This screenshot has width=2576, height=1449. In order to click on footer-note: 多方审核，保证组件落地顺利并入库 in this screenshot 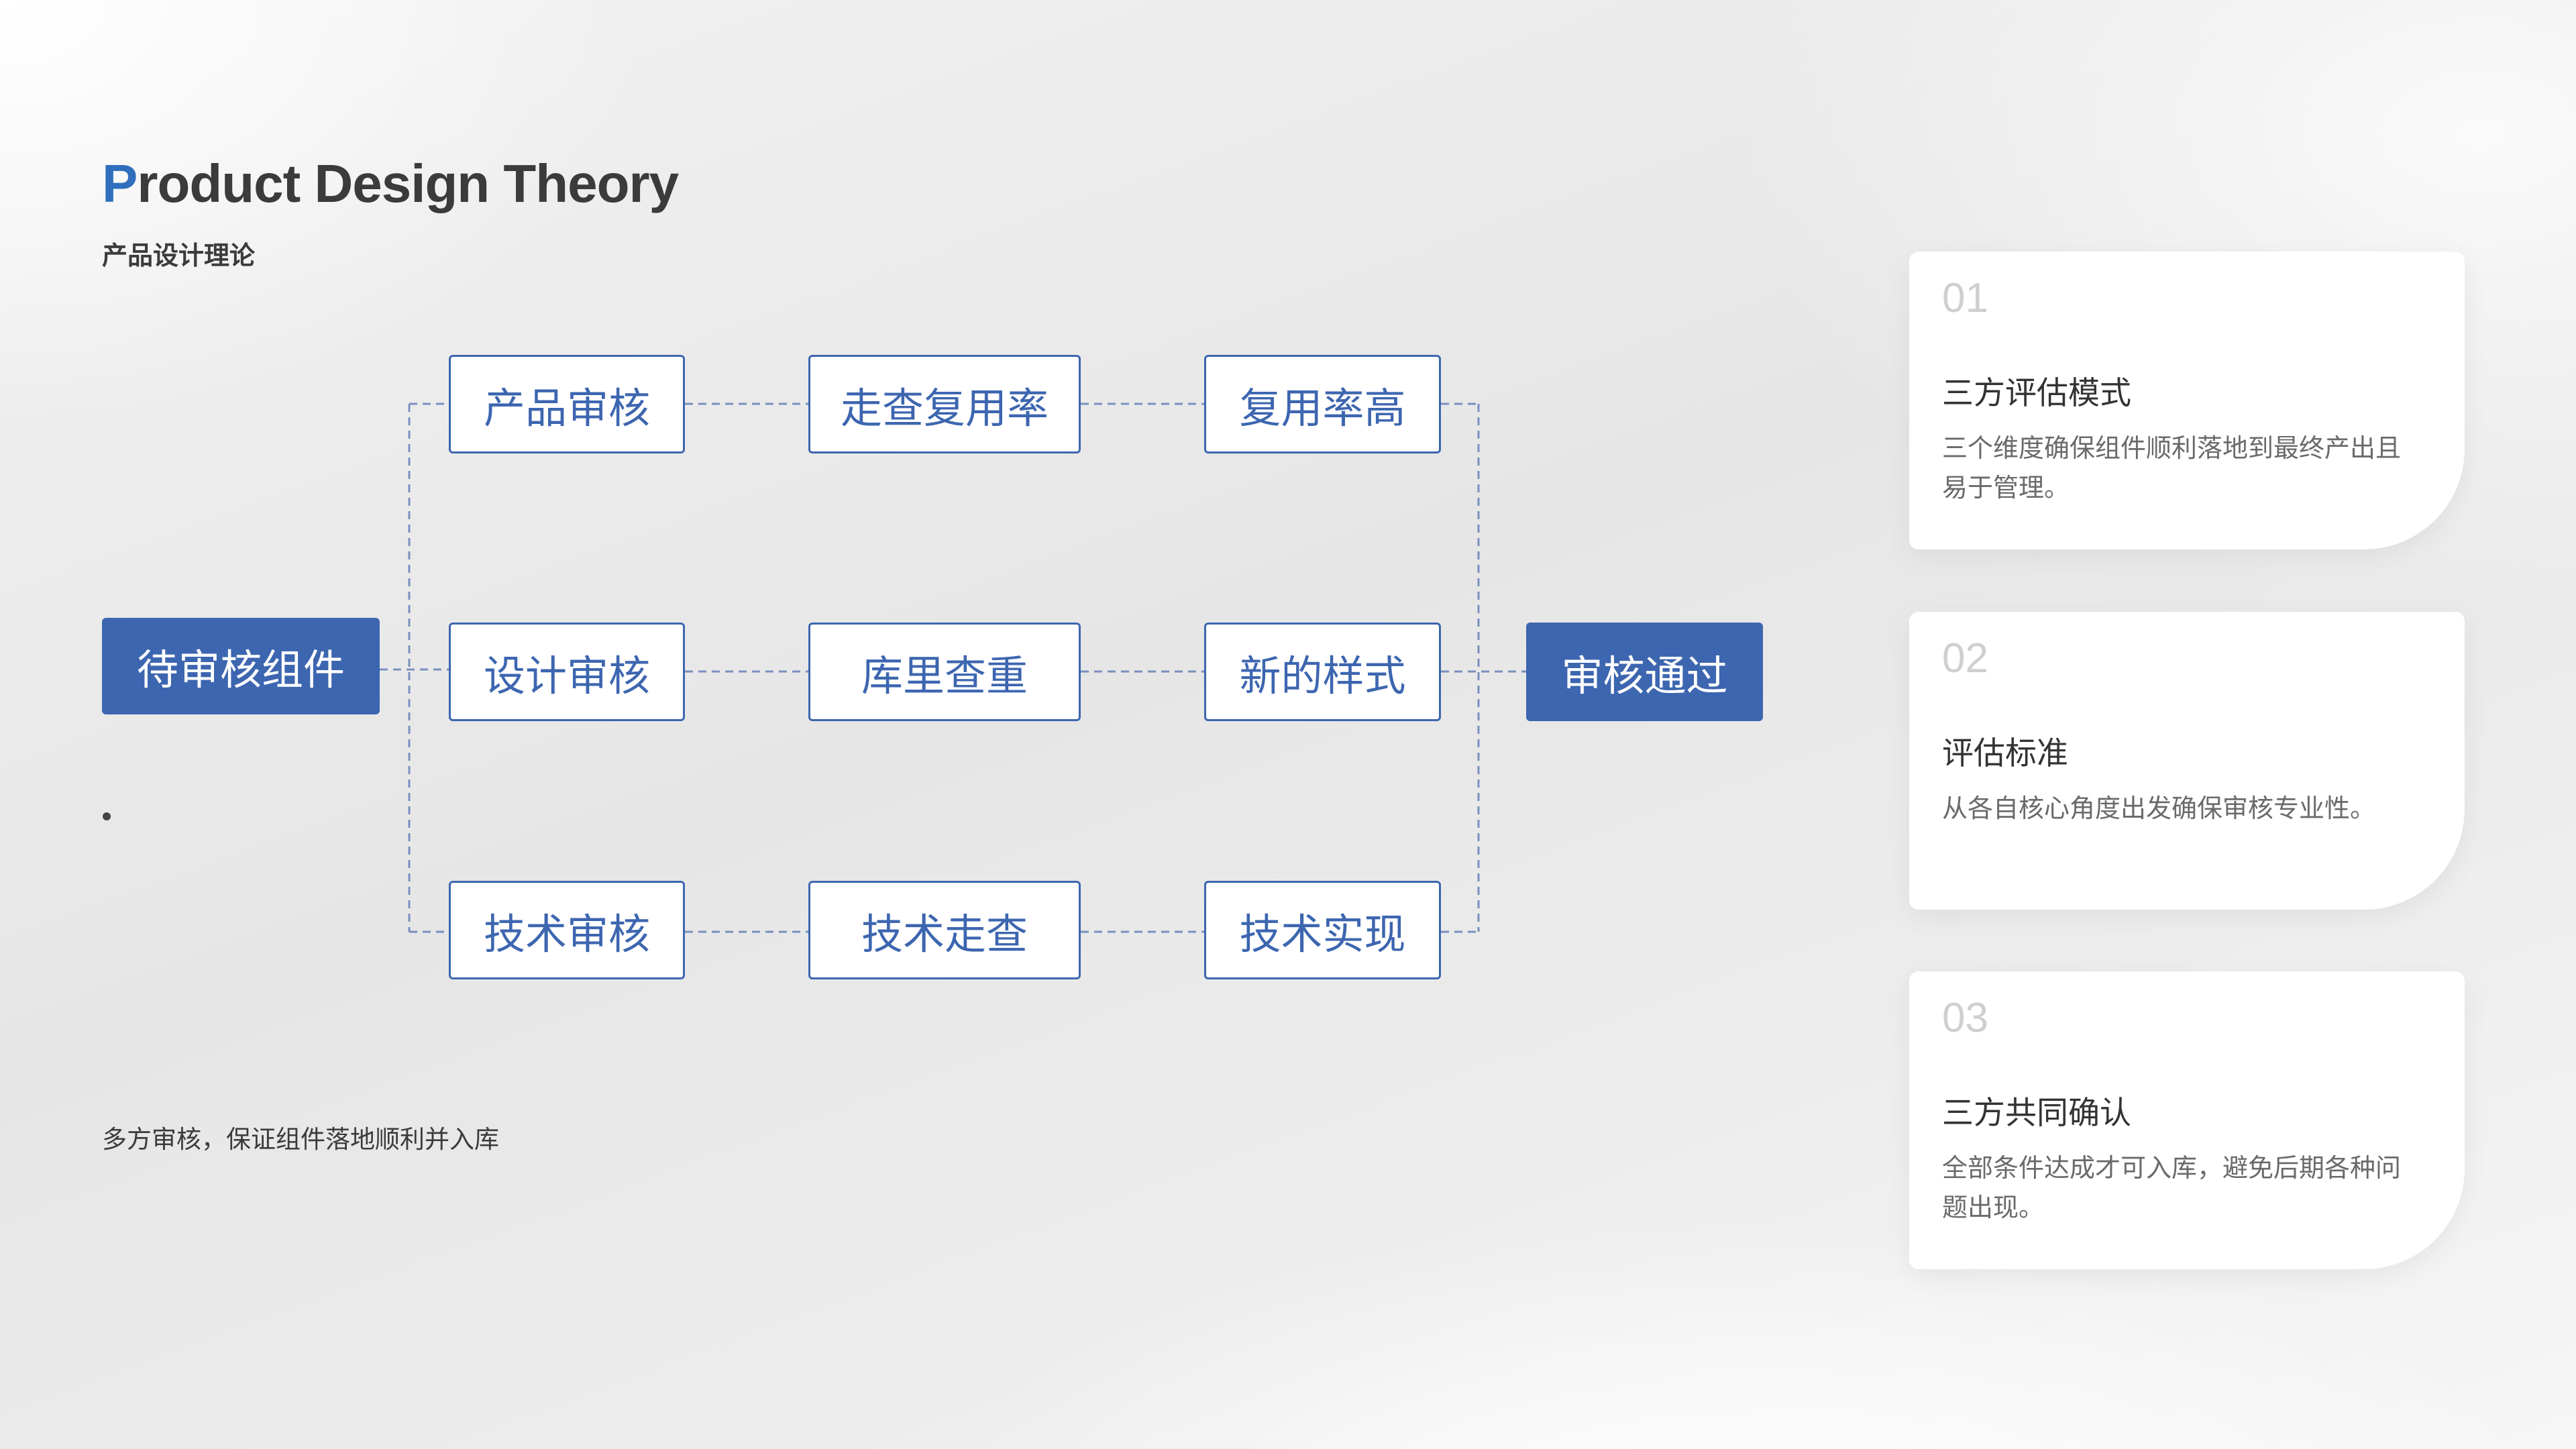, I will do `click(300, 1139)`.